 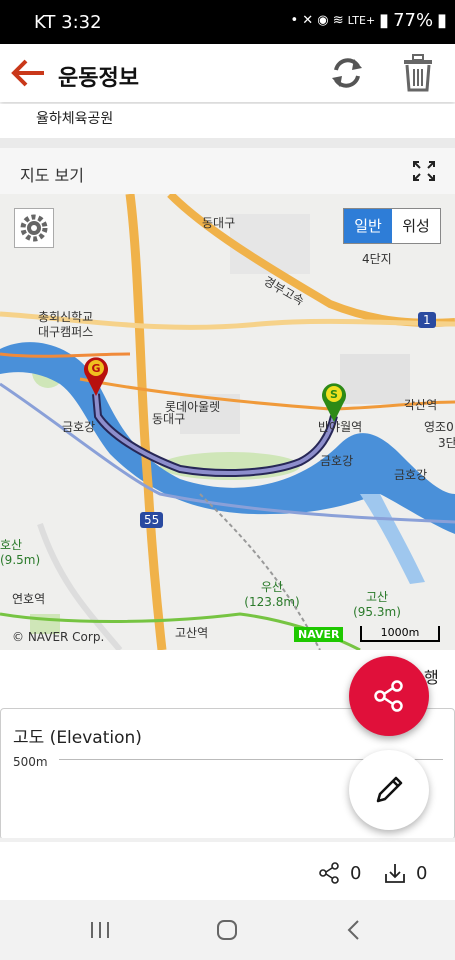 I want to click on map-label: 롯데아울렛, so click(x=193, y=407).